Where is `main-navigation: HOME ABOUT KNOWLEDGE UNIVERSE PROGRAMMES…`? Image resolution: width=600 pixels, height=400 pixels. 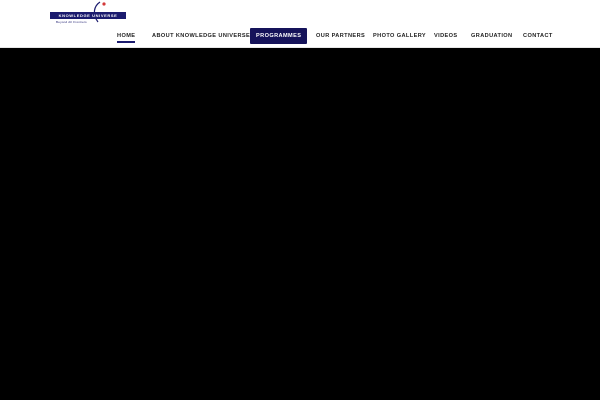 main-navigation: HOME ABOUT KNOWLEDGE UNIVERSE PROGRAMMES… is located at coordinates (300, 37).